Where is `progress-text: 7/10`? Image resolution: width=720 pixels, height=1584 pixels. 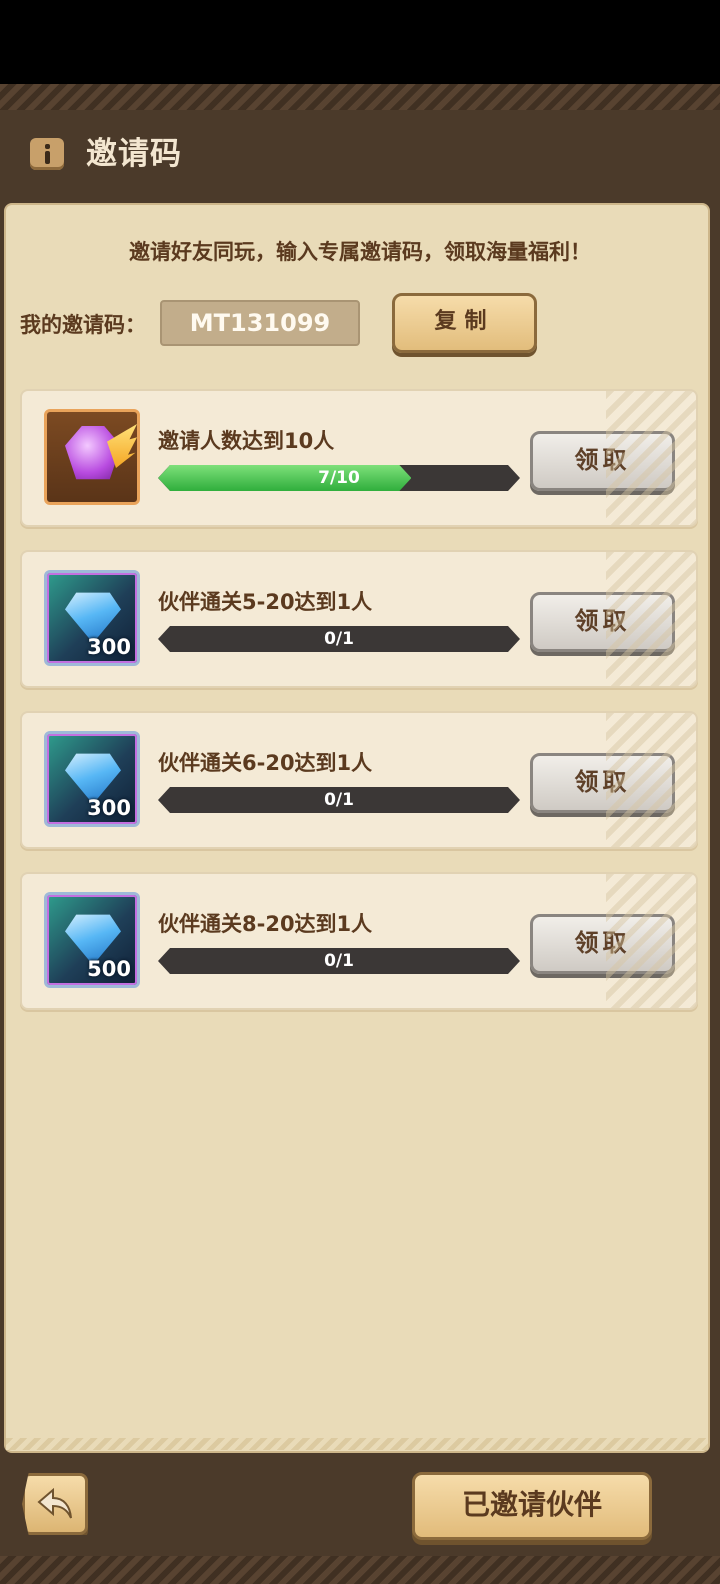 progress-text: 7/10 is located at coordinates (339, 478).